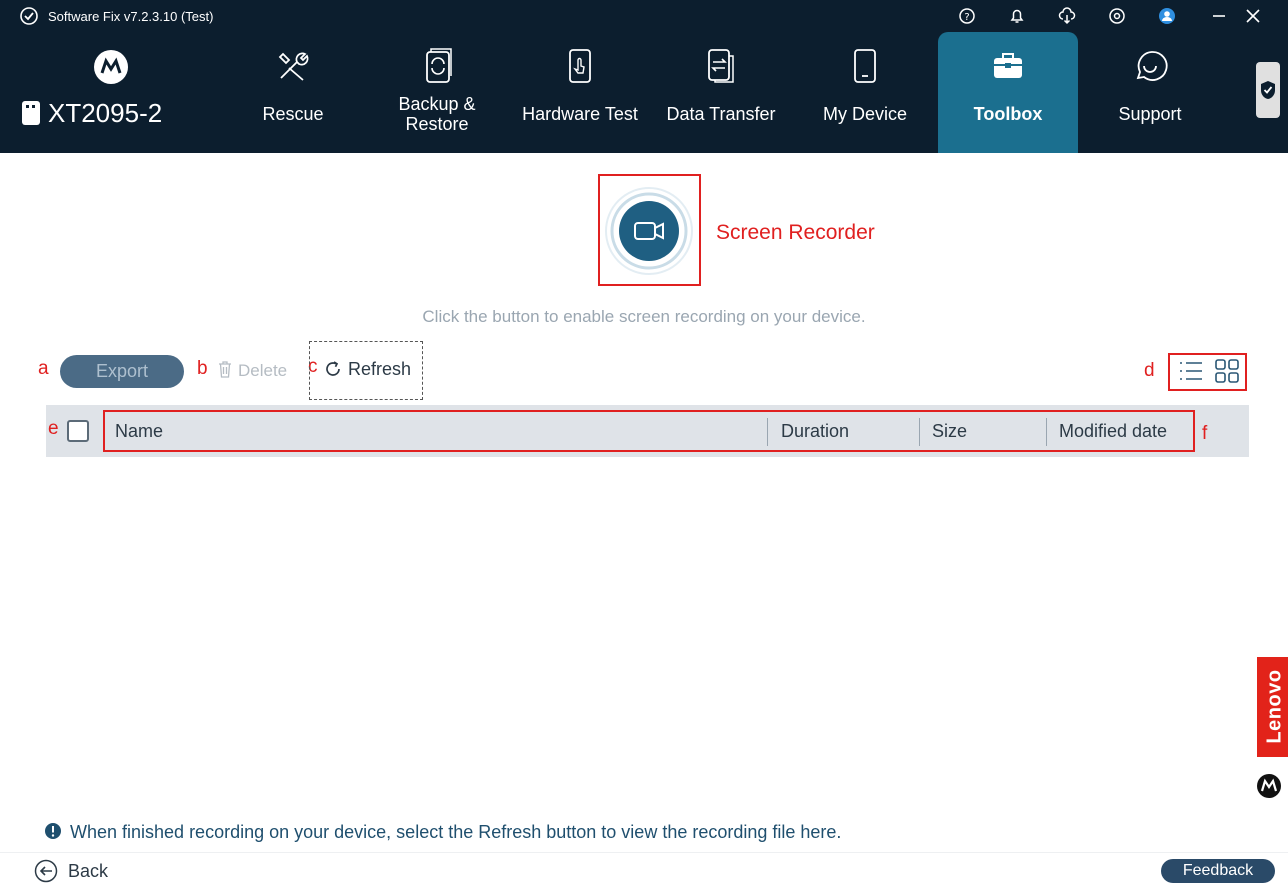  Describe the element at coordinates (949, 431) in the screenshot. I see `column-size: Size` at that location.